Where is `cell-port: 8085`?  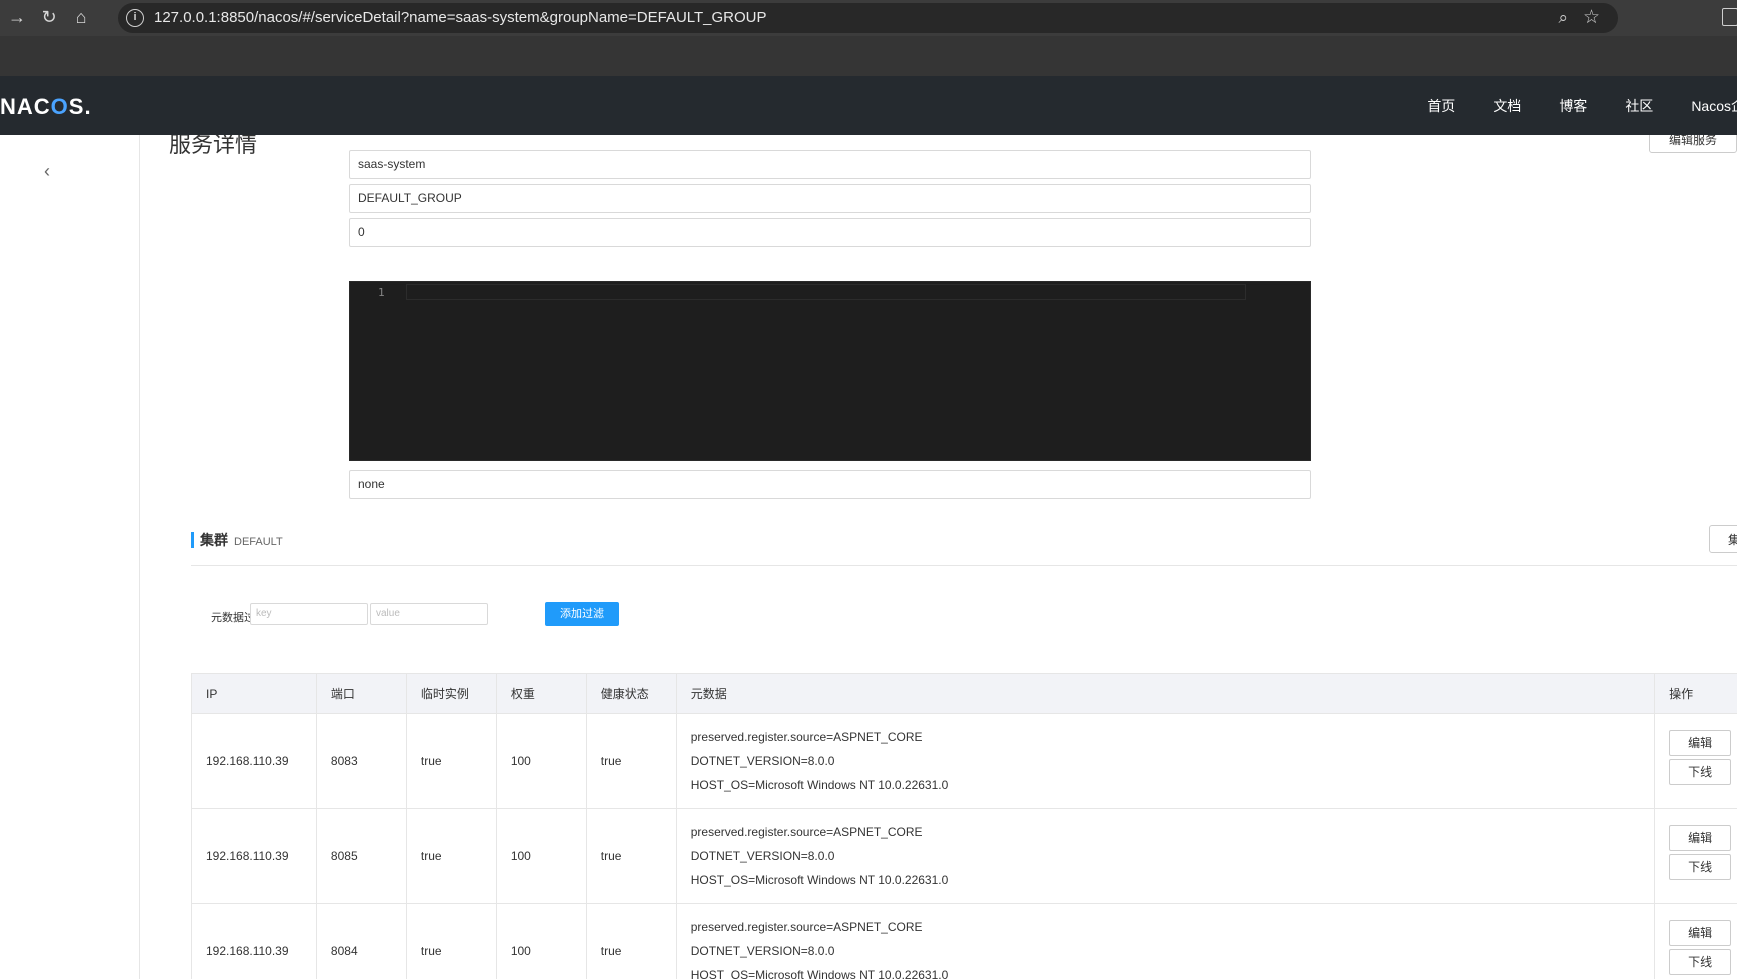 cell-port: 8085 is located at coordinates (361, 856).